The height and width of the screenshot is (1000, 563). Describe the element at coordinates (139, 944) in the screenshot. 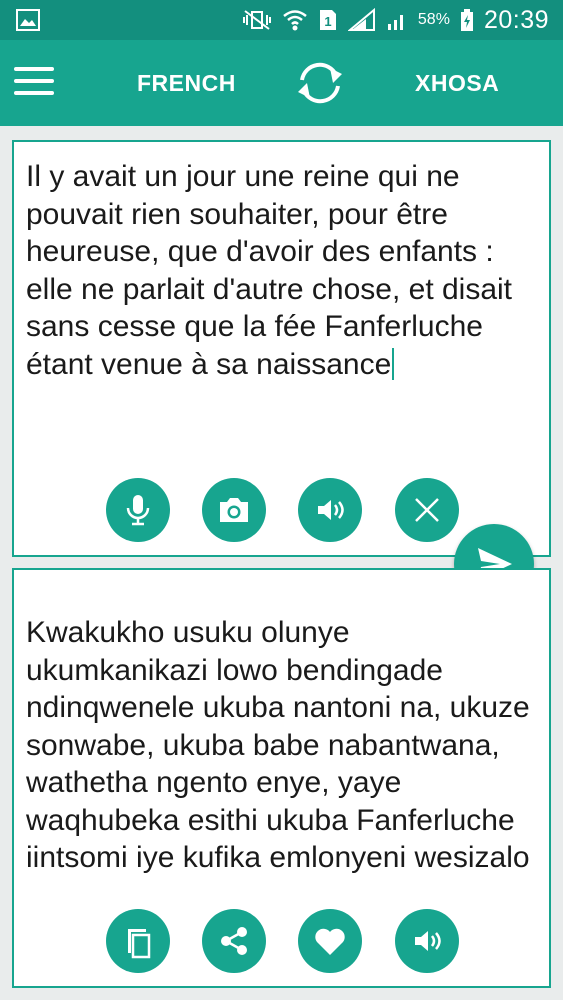

I see `copy-icon` at that location.